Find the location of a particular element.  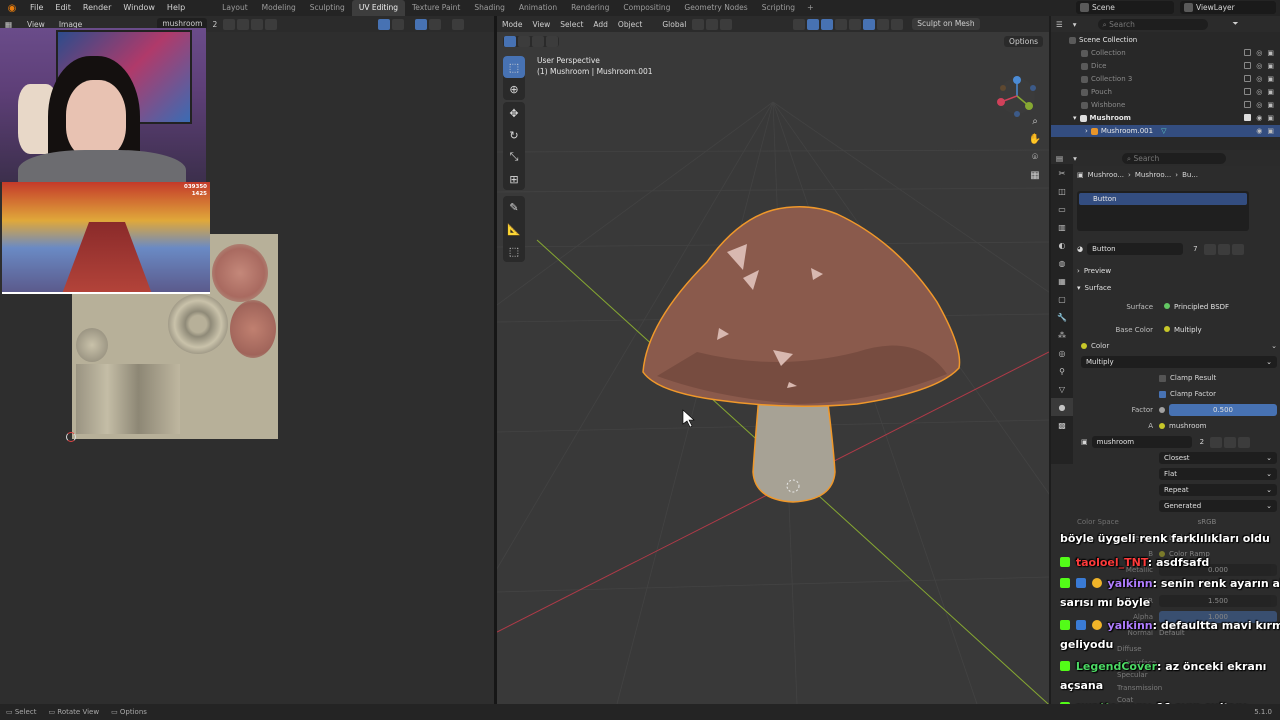

face-select-icon is located at coordinates (538, 41).